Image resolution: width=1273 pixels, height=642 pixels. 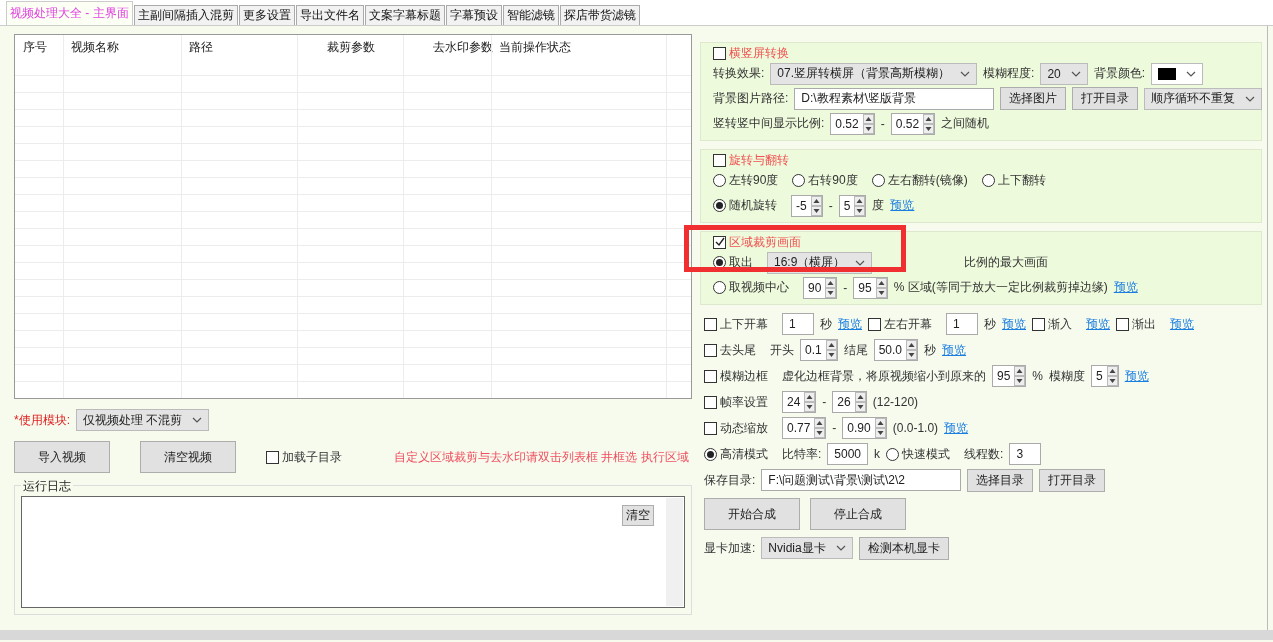 I want to click on button: 开始合成, so click(x=752, y=514).